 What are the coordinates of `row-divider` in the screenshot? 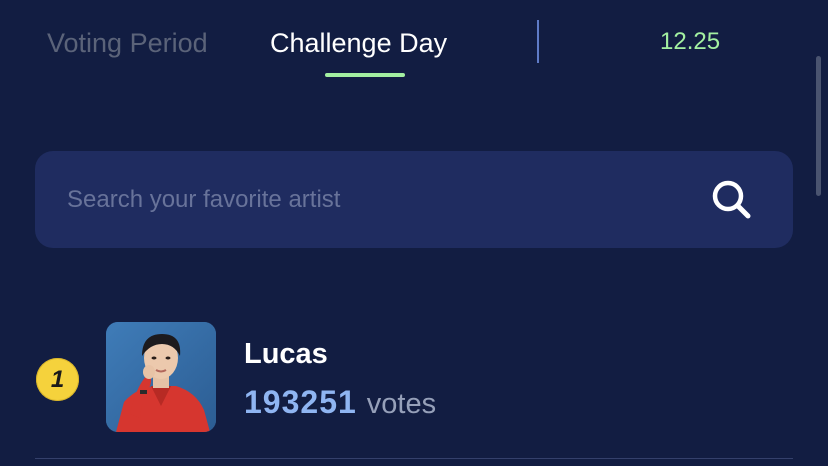 It's located at (414, 458).